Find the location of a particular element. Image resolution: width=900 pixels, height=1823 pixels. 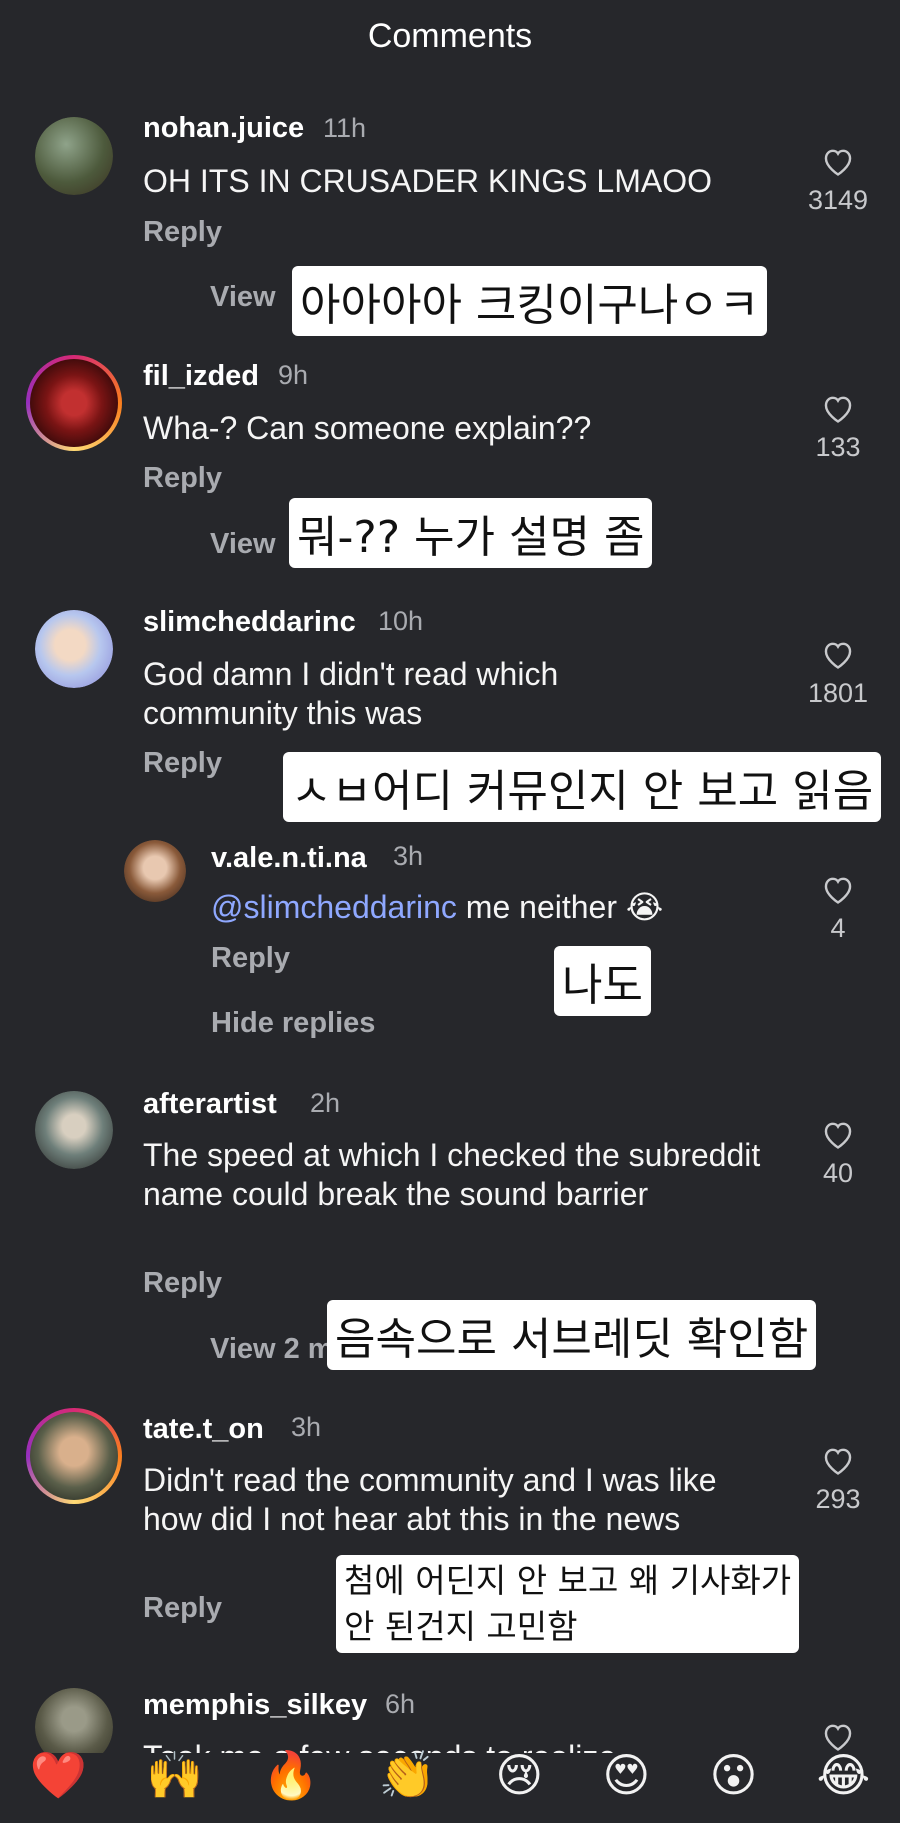

timestamp: 9h is located at coordinates (293, 375).